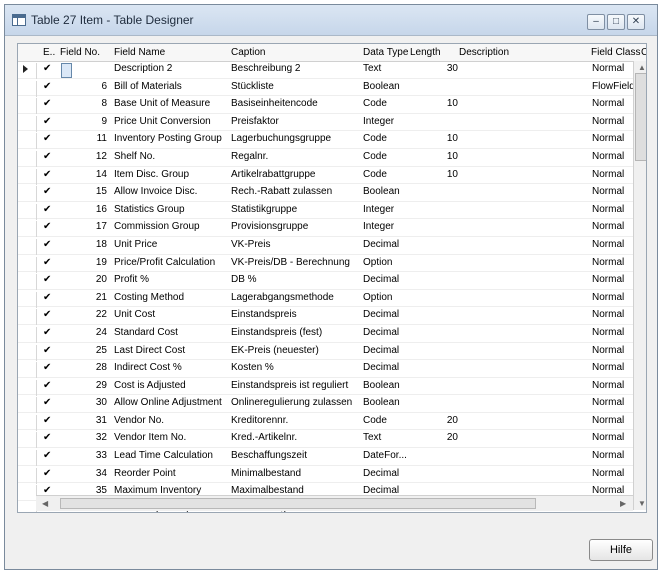 This screenshot has height=576, width=663. Describe the element at coordinates (621, 550) in the screenshot. I see `help-button: Hilfe` at that location.